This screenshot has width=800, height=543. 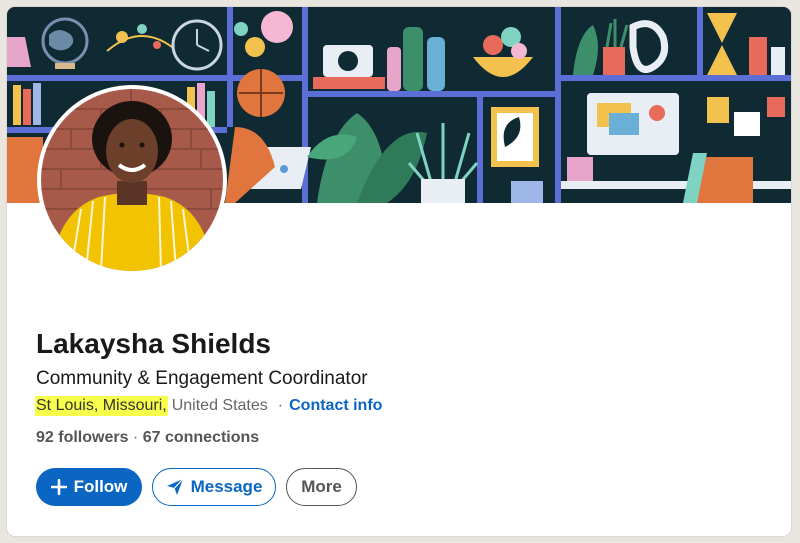 I want to click on follow-button: Follow, so click(x=89, y=487).